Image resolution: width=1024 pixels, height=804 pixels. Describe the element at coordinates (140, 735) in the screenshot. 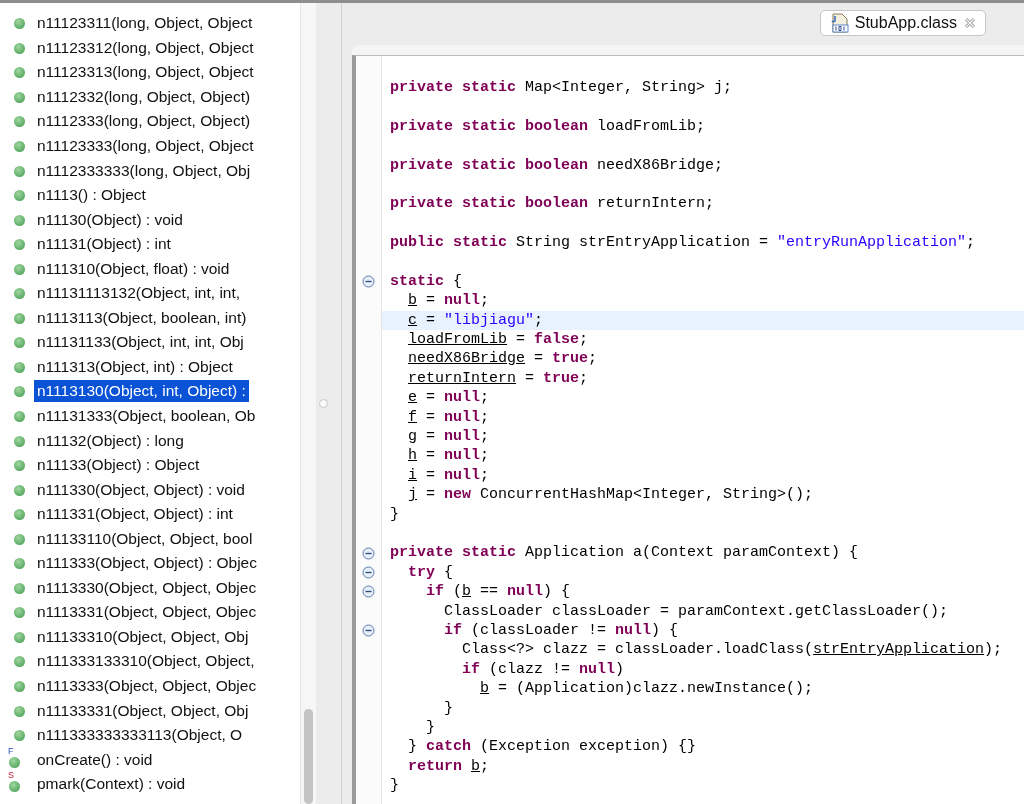

I see `outline-item: n111333333333113(Object, O` at that location.